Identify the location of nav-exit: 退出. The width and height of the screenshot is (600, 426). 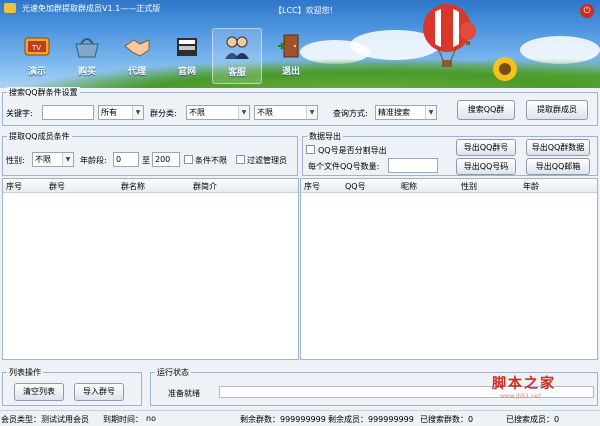
(291, 56).